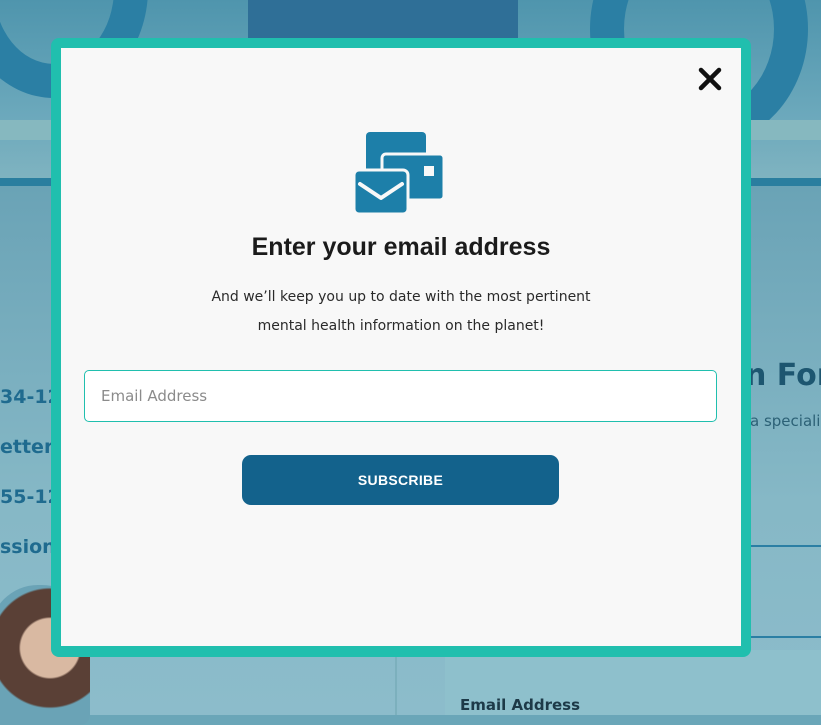 This screenshot has width=821, height=725. What do you see at coordinates (785, 421) in the screenshot?
I see `section-subtitle: a specialis` at bounding box center [785, 421].